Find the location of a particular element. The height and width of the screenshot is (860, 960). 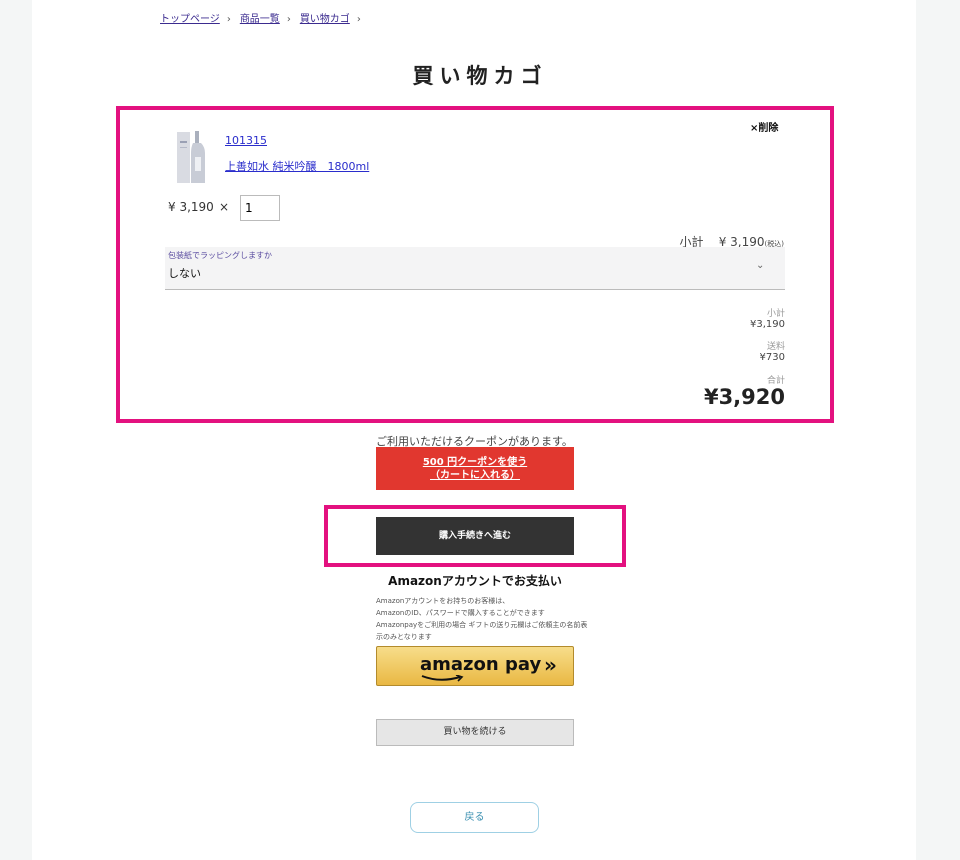

total-value: ¥3,920 is located at coordinates (744, 397).